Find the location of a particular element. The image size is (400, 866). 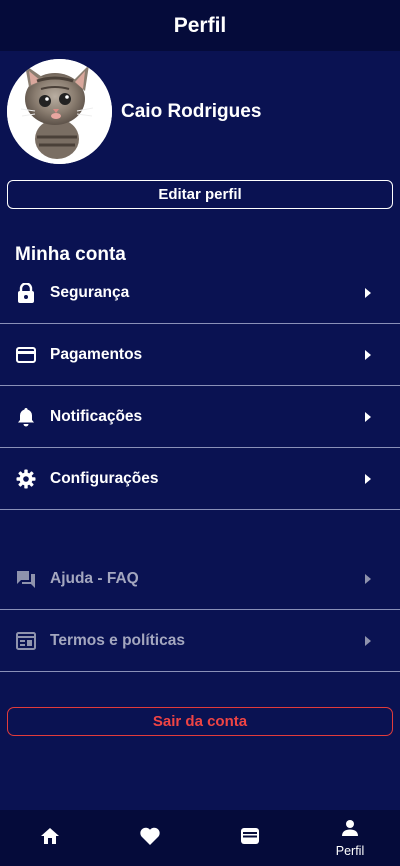

user-name: Caio Rodrigues is located at coordinates (191, 111).